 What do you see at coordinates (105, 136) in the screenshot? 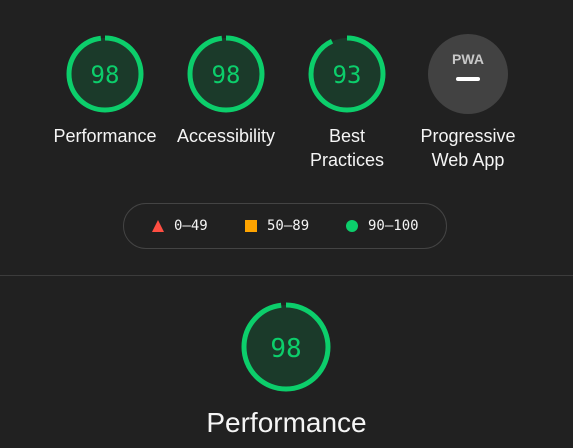
I see `gauge-label: Performance` at bounding box center [105, 136].